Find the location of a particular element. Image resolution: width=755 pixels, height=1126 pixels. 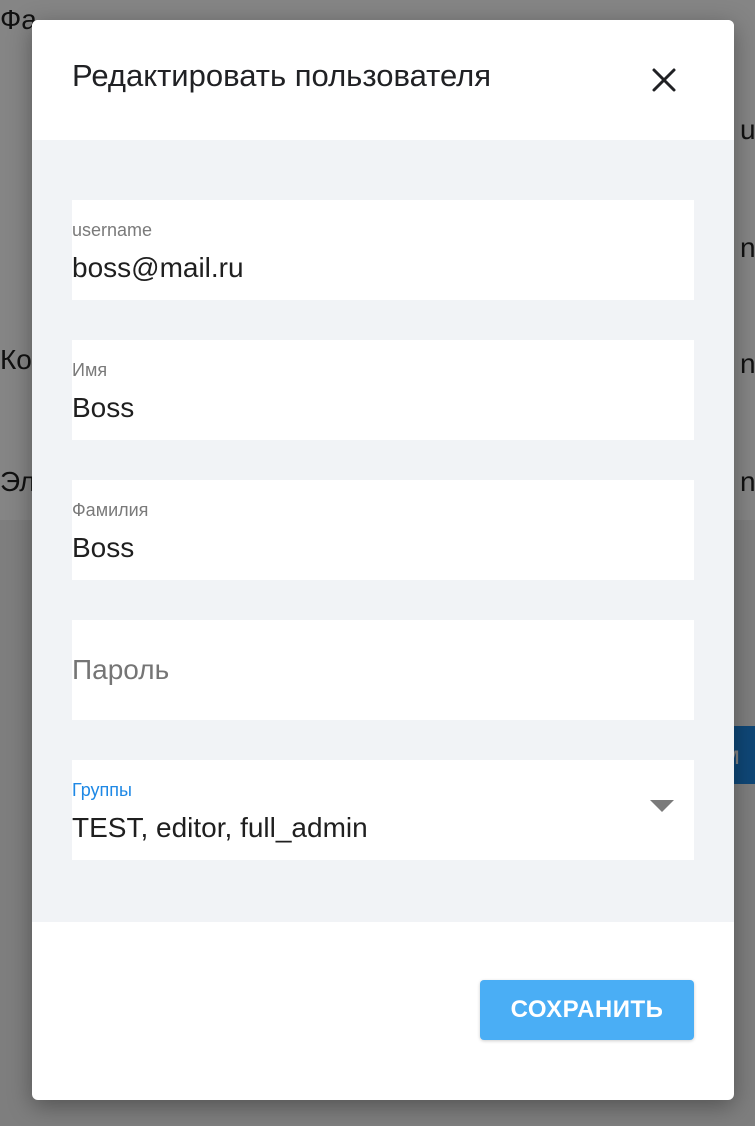

username-label: username is located at coordinates (112, 230).